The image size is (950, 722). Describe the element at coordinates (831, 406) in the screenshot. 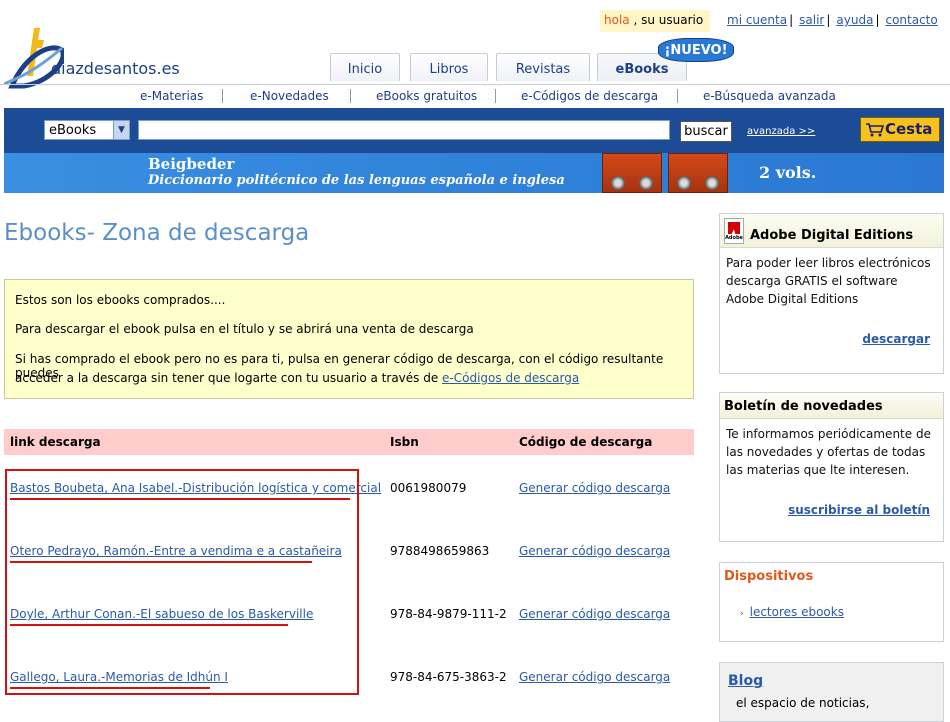

I see `newsletter-panel-header: Boletín de novedades` at that location.